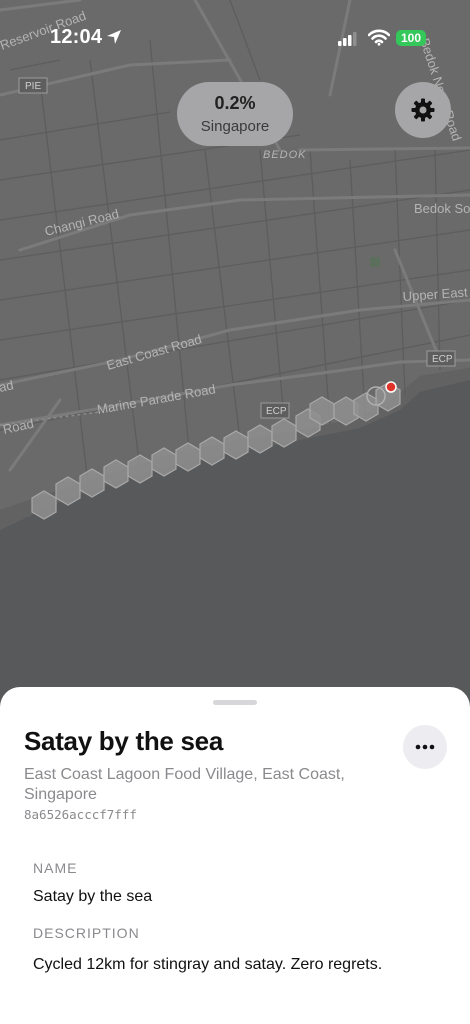 The width and height of the screenshot is (470, 1024). What do you see at coordinates (114, 37) in the screenshot?
I see `location-arrow-icon` at bounding box center [114, 37].